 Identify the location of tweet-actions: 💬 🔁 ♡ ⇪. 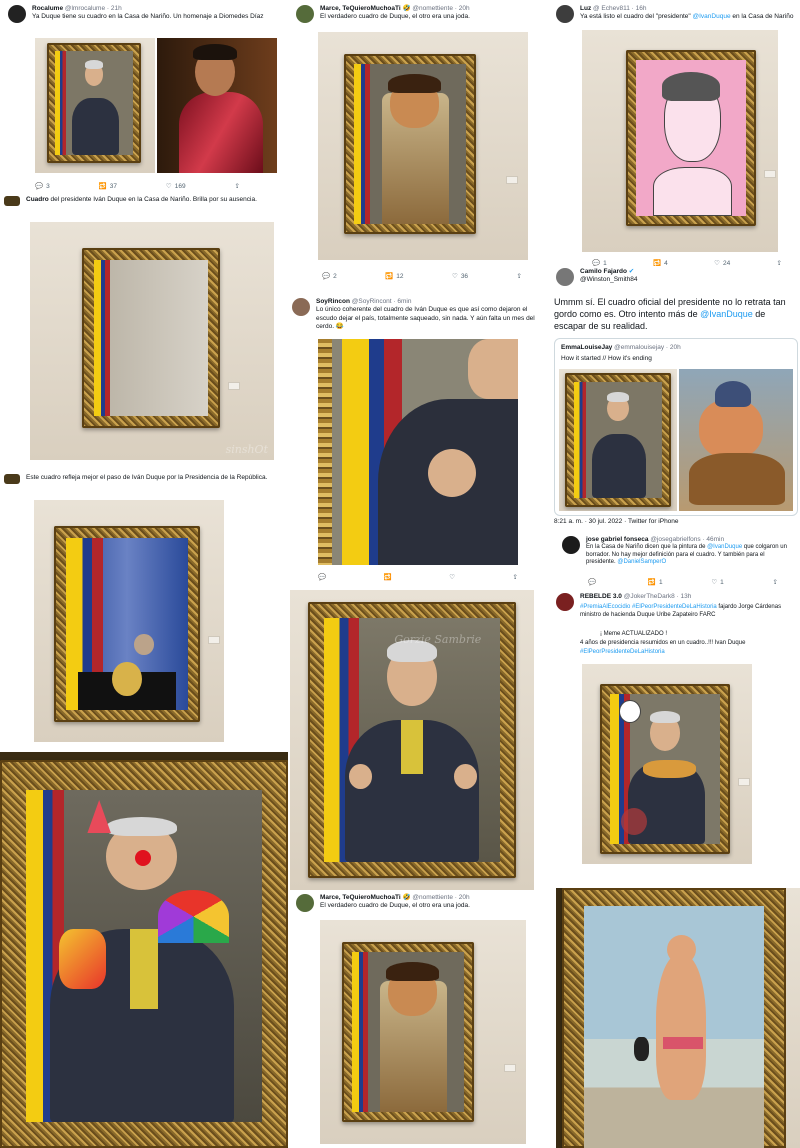
(418, 577).